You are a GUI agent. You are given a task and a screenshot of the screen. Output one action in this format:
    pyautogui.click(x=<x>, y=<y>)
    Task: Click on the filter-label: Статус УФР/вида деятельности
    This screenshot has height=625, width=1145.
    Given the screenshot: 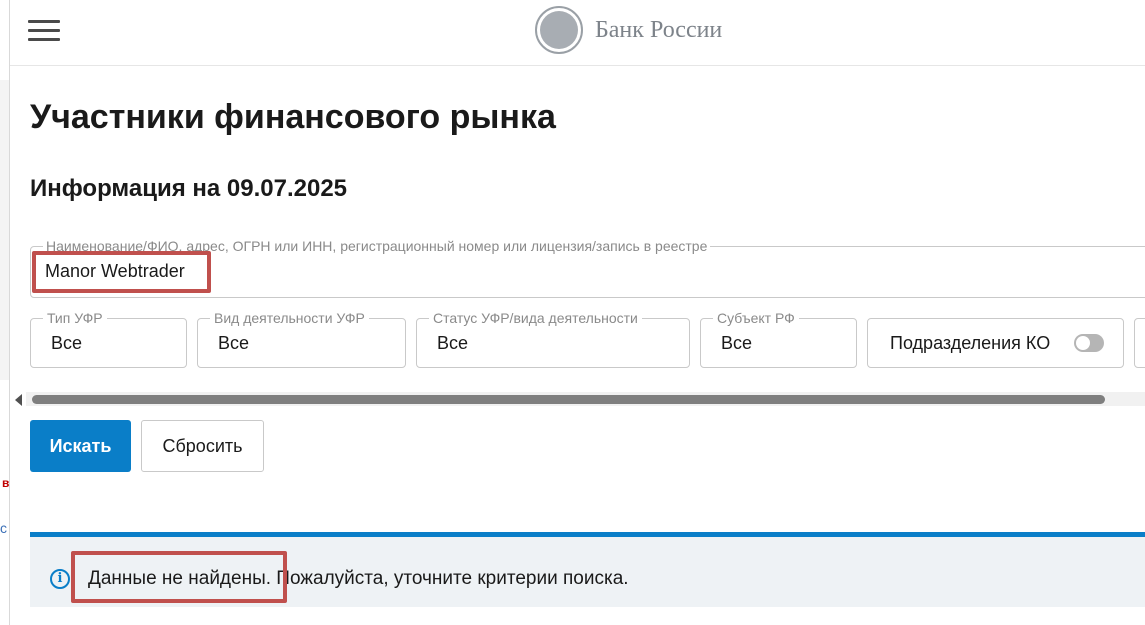 What is the action you would take?
    pyautogui.click(x=535, y=318)
    